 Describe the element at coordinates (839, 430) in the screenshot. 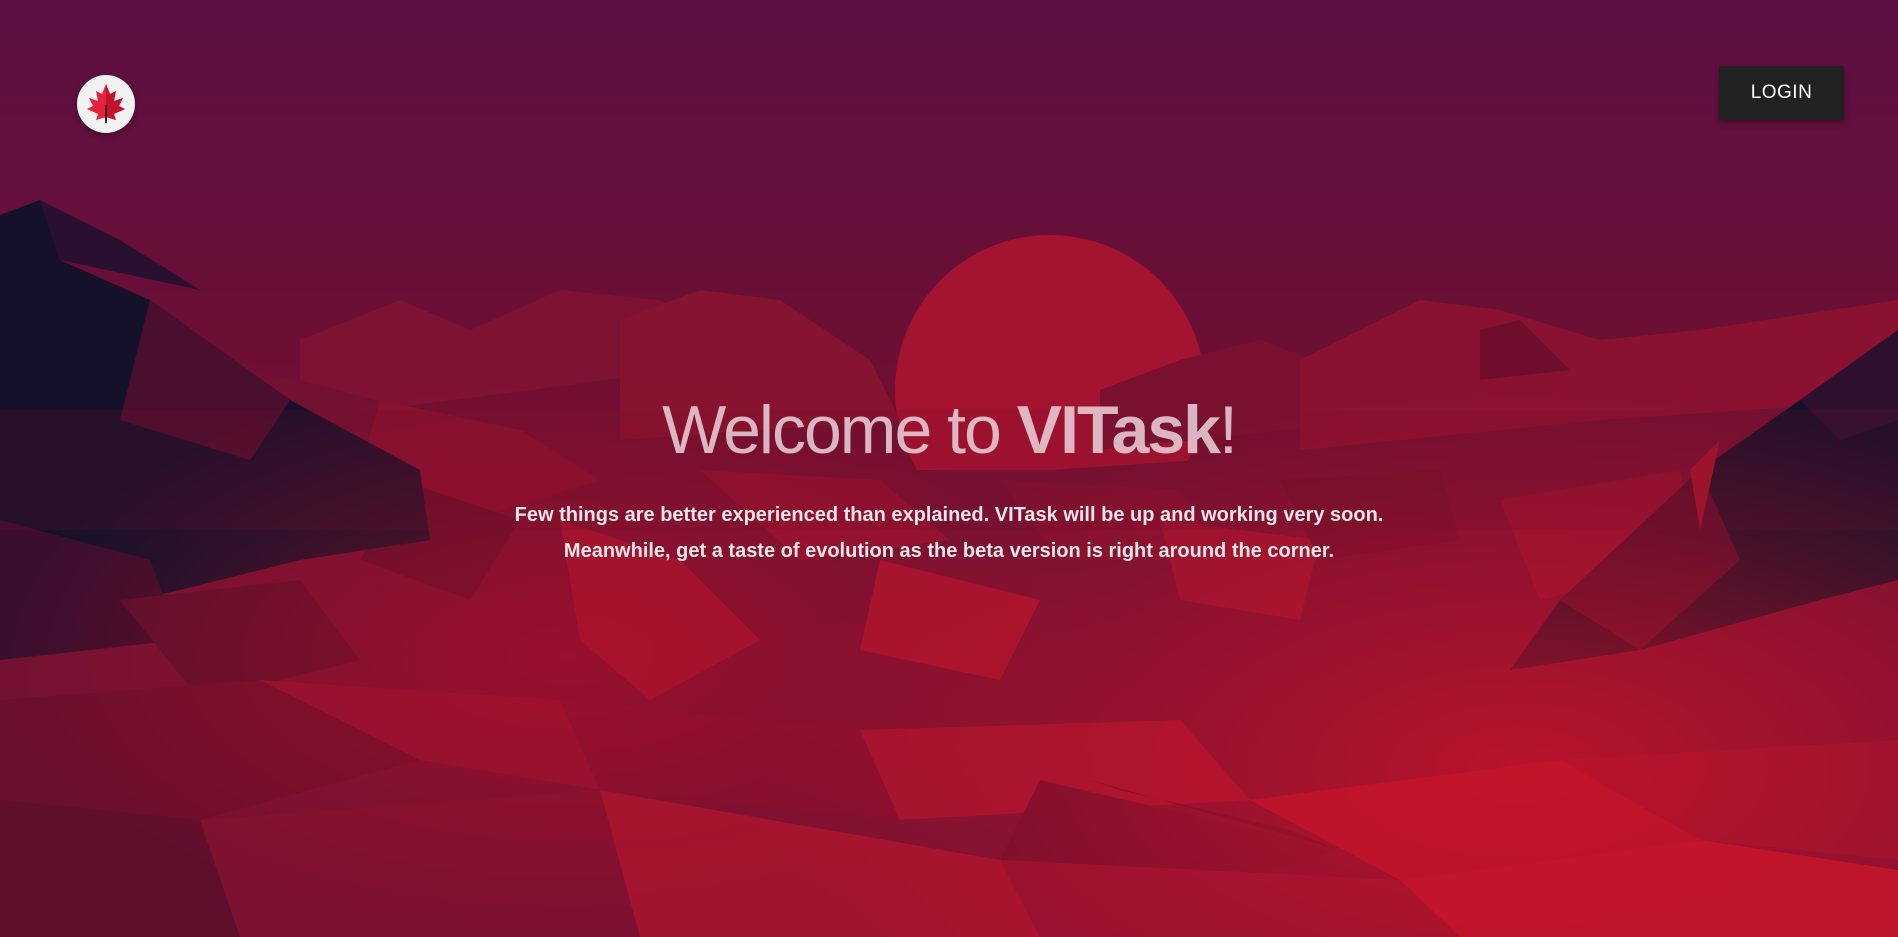

I see `title-prefix: Welcome to` at that location.